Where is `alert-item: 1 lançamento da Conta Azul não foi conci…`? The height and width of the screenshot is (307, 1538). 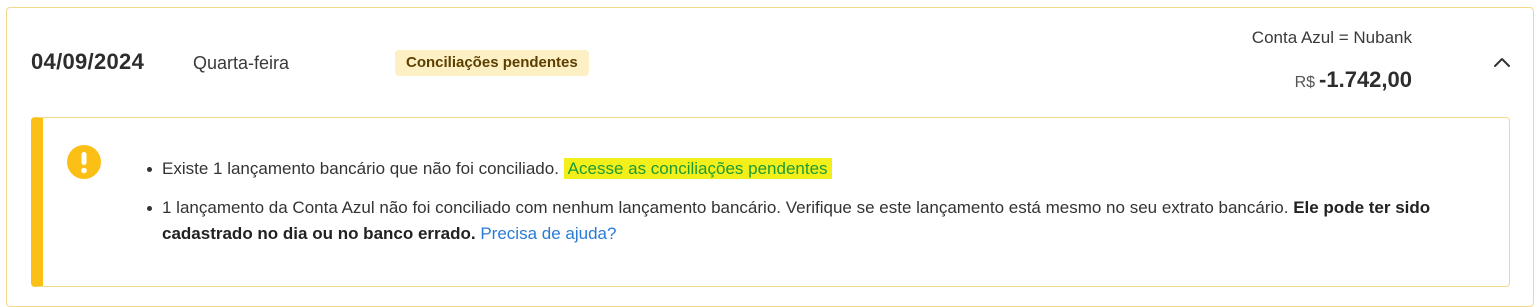 alert-item: 1 lançamento da Conta Azul não foi conci… is located at coordinates (812, 221).